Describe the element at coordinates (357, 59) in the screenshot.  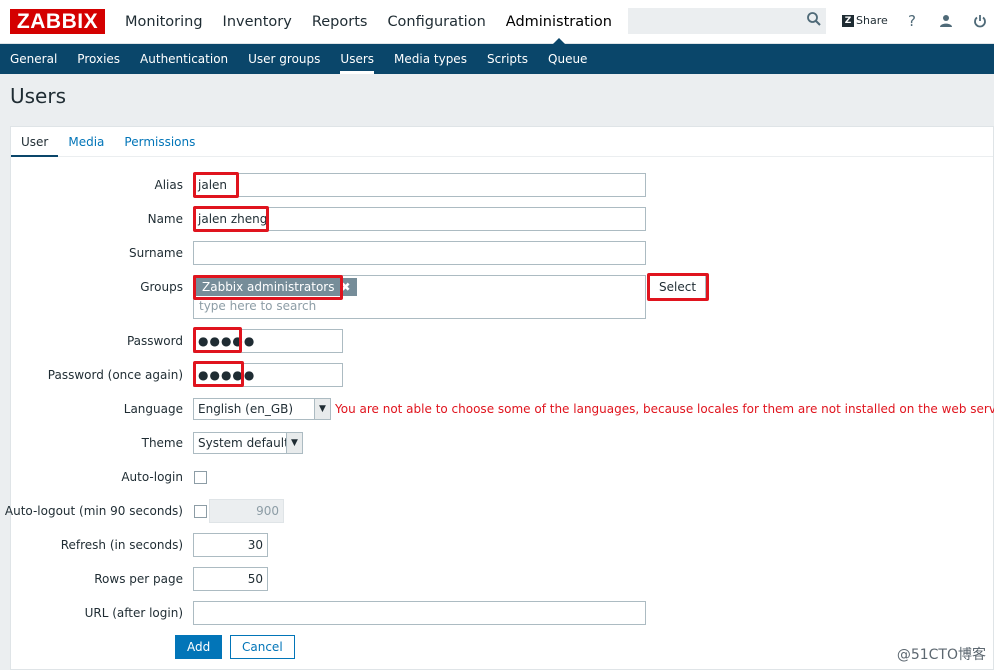
I see `subnav-users: Users` at that location.